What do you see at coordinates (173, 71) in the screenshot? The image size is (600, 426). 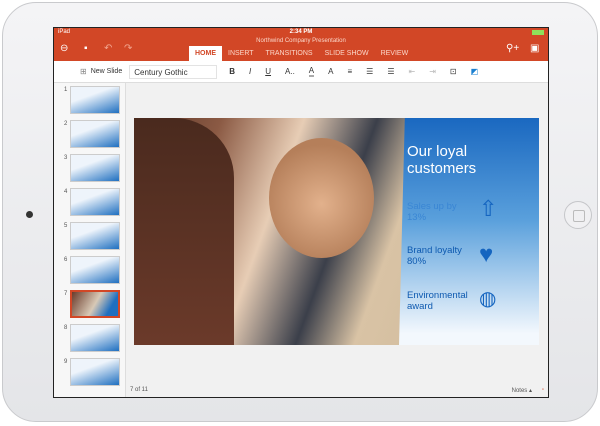 I see `font-name-field: Century Gothic` at bounding box center [173, 71].